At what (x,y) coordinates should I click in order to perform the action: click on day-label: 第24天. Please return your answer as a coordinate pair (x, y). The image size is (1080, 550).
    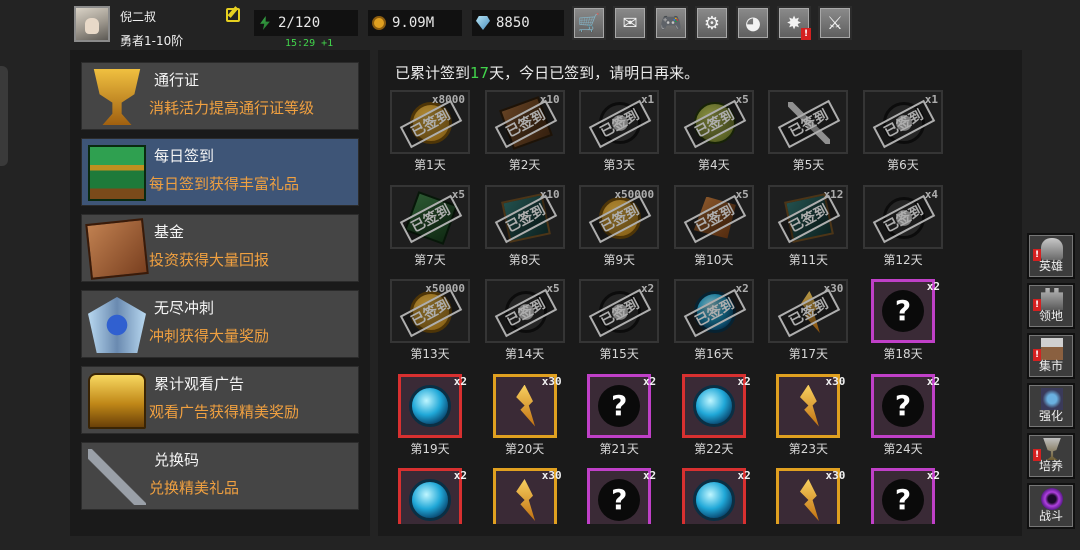
    Looking at the image, I should click on (903, 448).